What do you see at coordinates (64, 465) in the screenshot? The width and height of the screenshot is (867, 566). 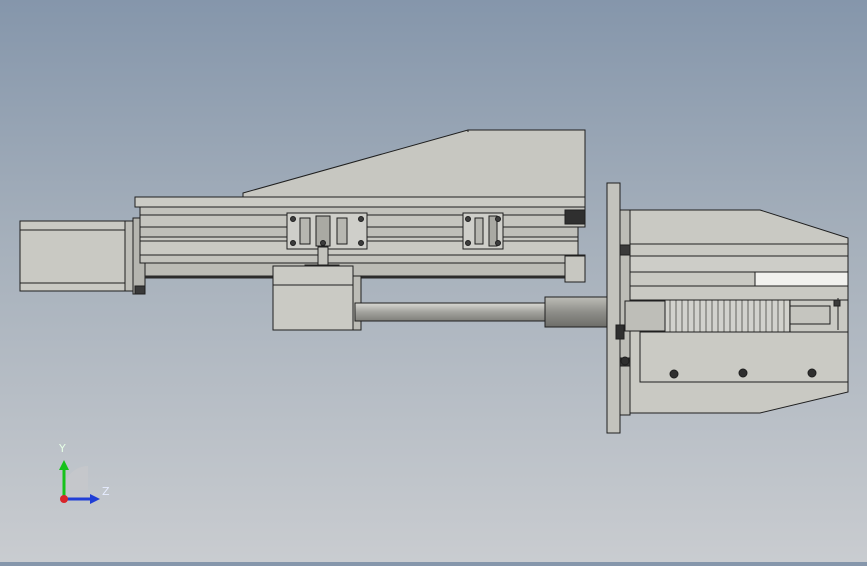 I see `y-axis-arrowhead` at bounding box center [64, 465].